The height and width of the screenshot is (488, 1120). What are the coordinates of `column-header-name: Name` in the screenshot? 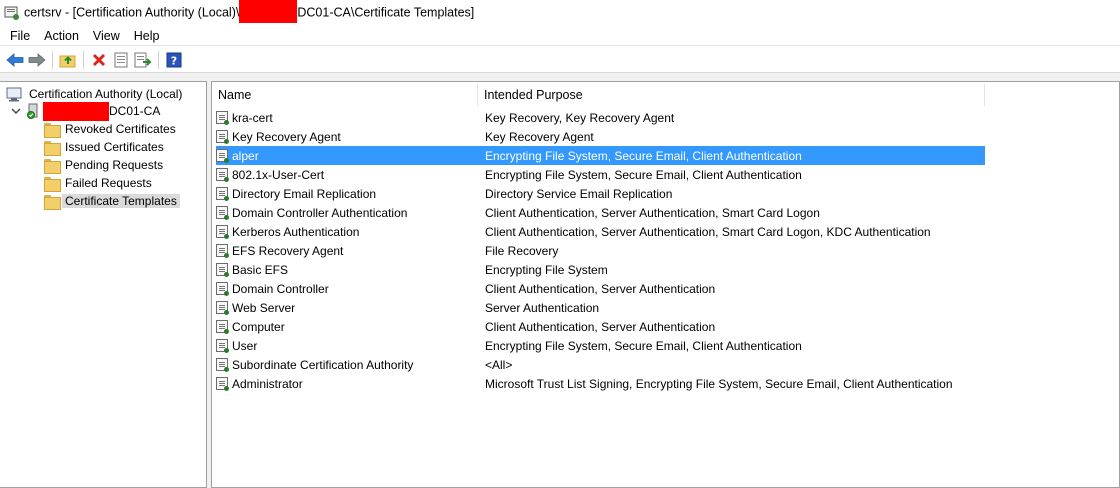 It's located at (345, 95).